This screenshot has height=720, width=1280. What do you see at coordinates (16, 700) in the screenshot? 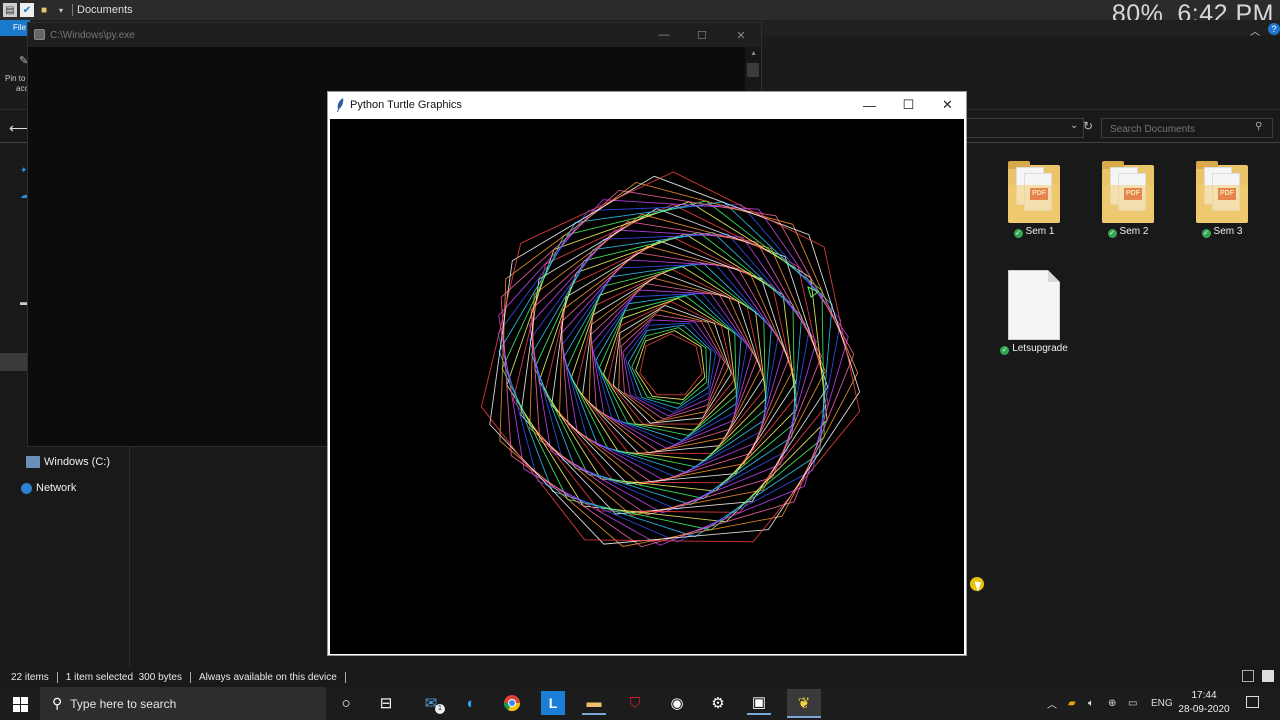
I see `windows-logo-icon` at bounding box center [16, 700].